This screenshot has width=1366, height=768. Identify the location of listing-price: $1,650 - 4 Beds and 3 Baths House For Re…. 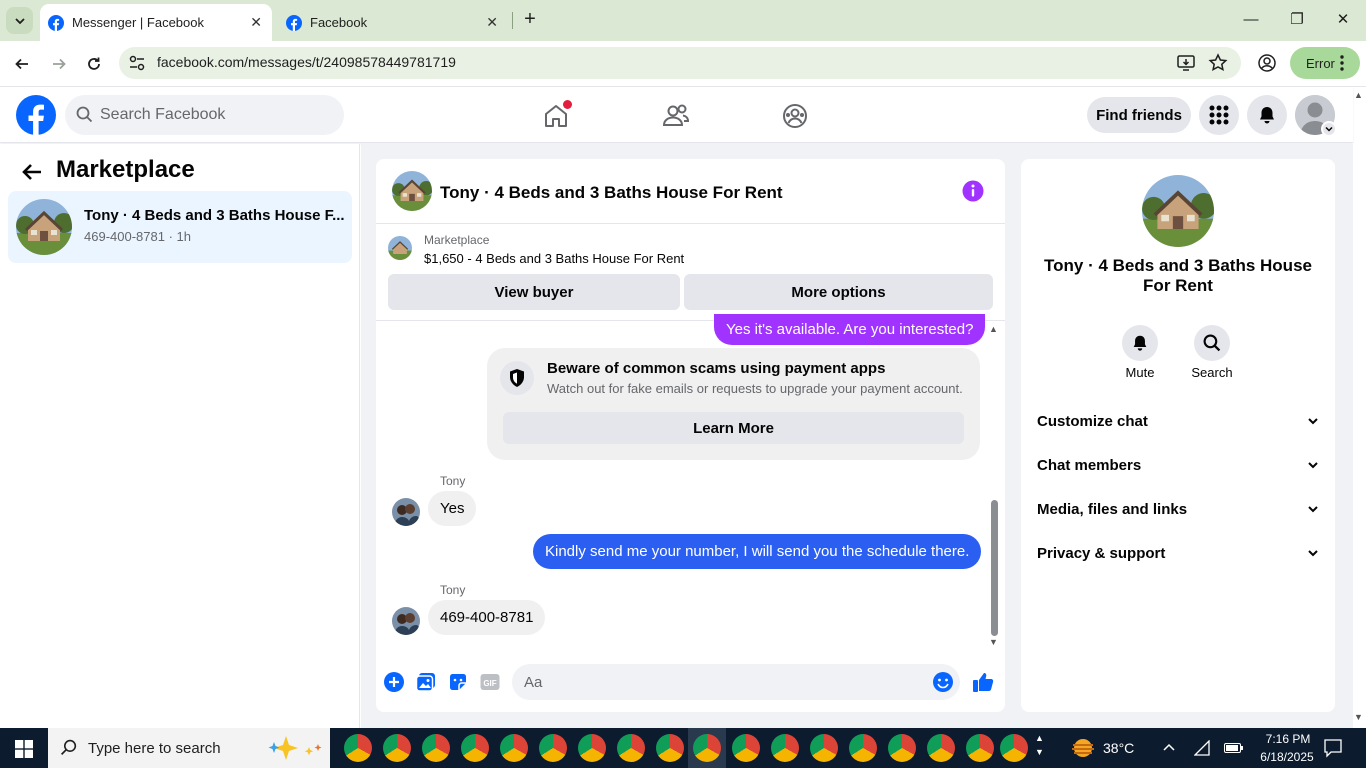
(554, 258).